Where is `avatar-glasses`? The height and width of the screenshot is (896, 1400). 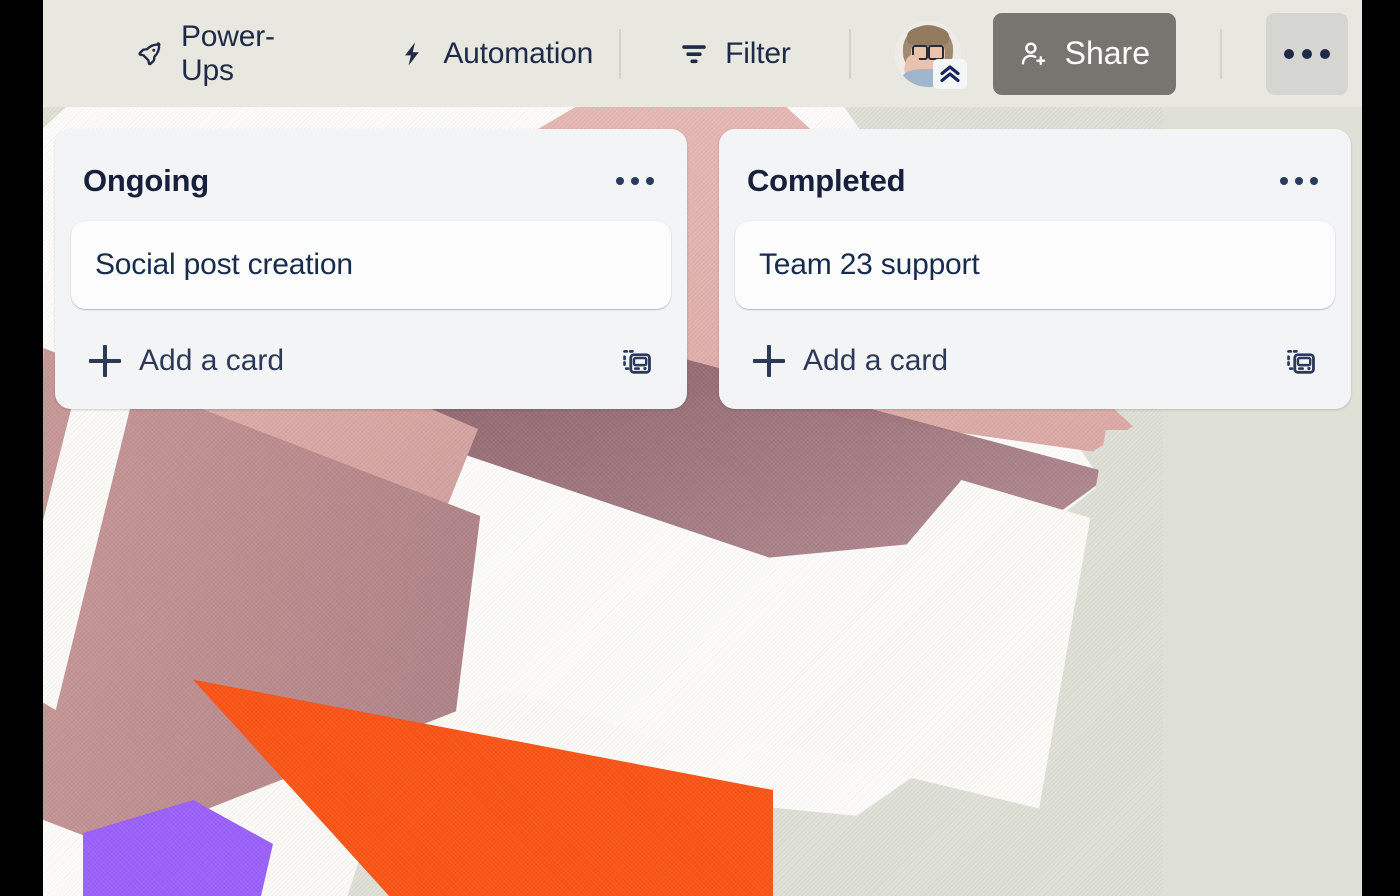 avatar-glasses is located at coordinates (927, 52).